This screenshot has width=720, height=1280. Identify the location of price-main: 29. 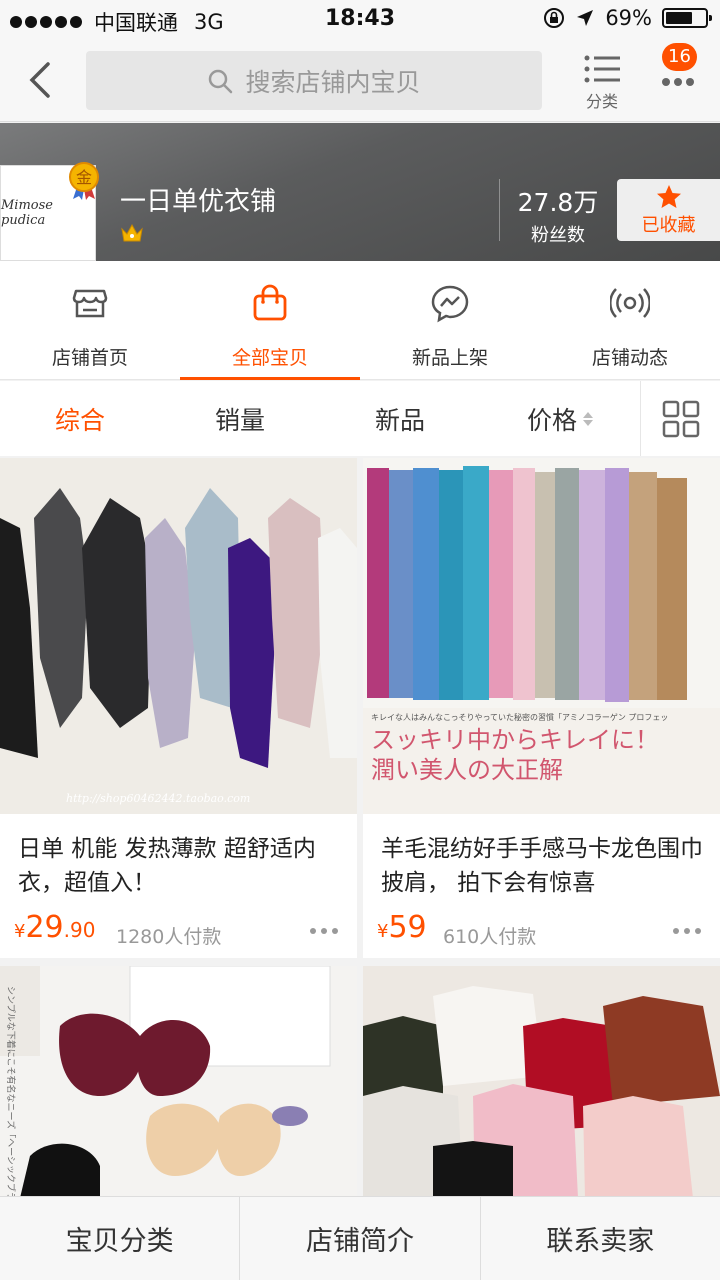
(44, 927).